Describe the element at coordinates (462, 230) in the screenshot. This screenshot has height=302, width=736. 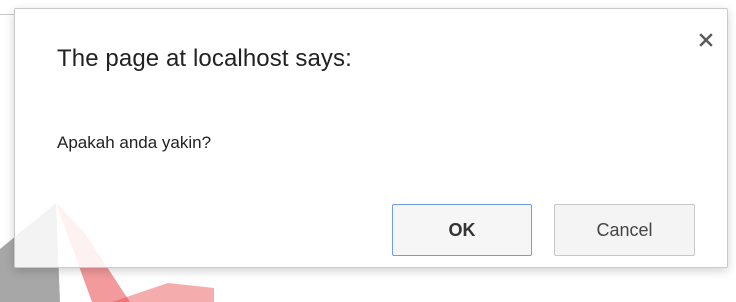
I see `ok-button: OK` at that location.